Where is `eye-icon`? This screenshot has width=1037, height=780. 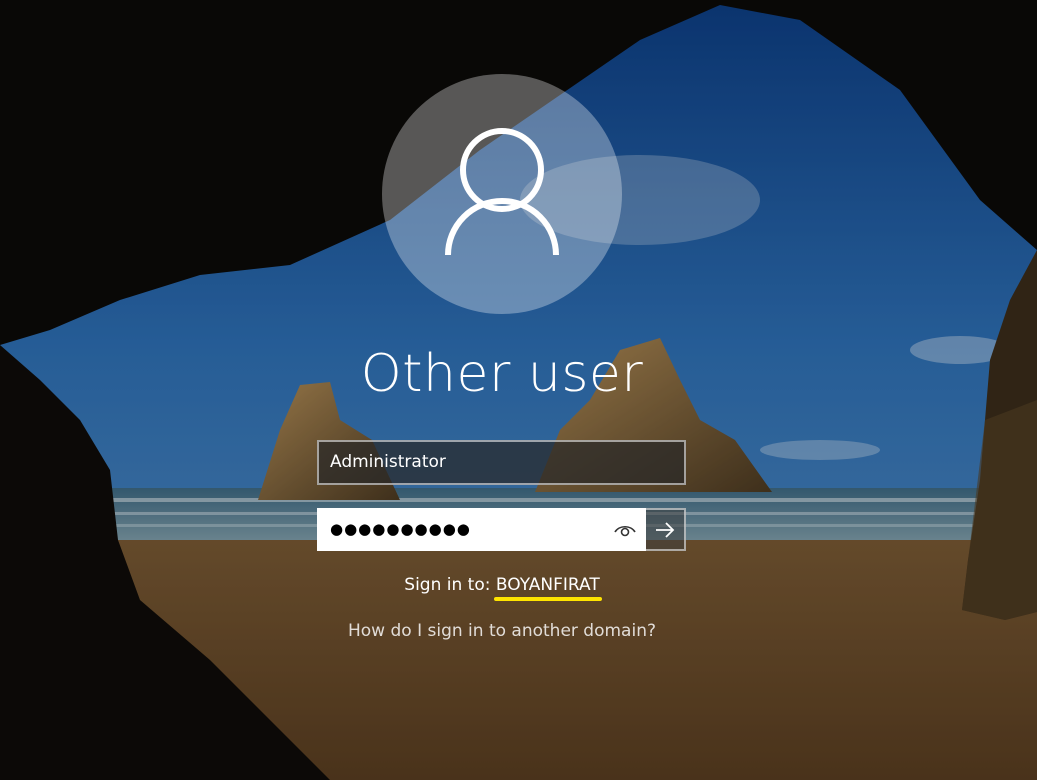
eye-icon is located at coordinates (625, 531).